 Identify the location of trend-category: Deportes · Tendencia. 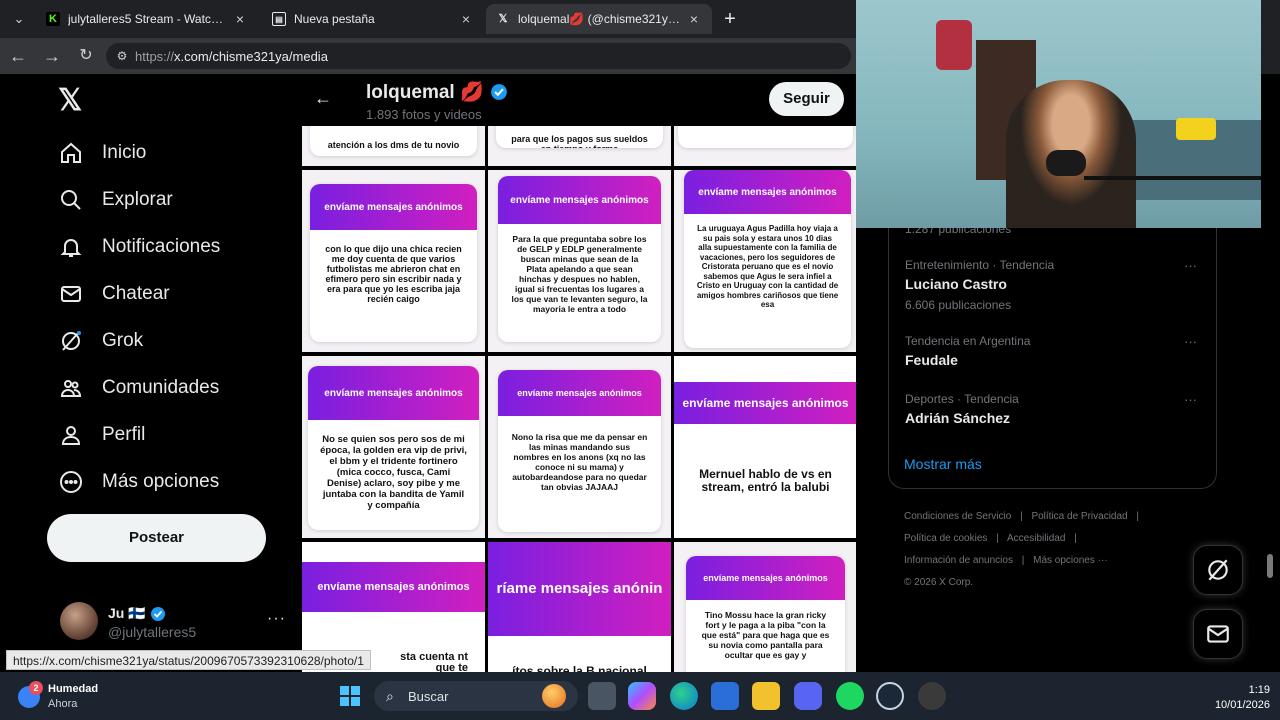
(962, 399).